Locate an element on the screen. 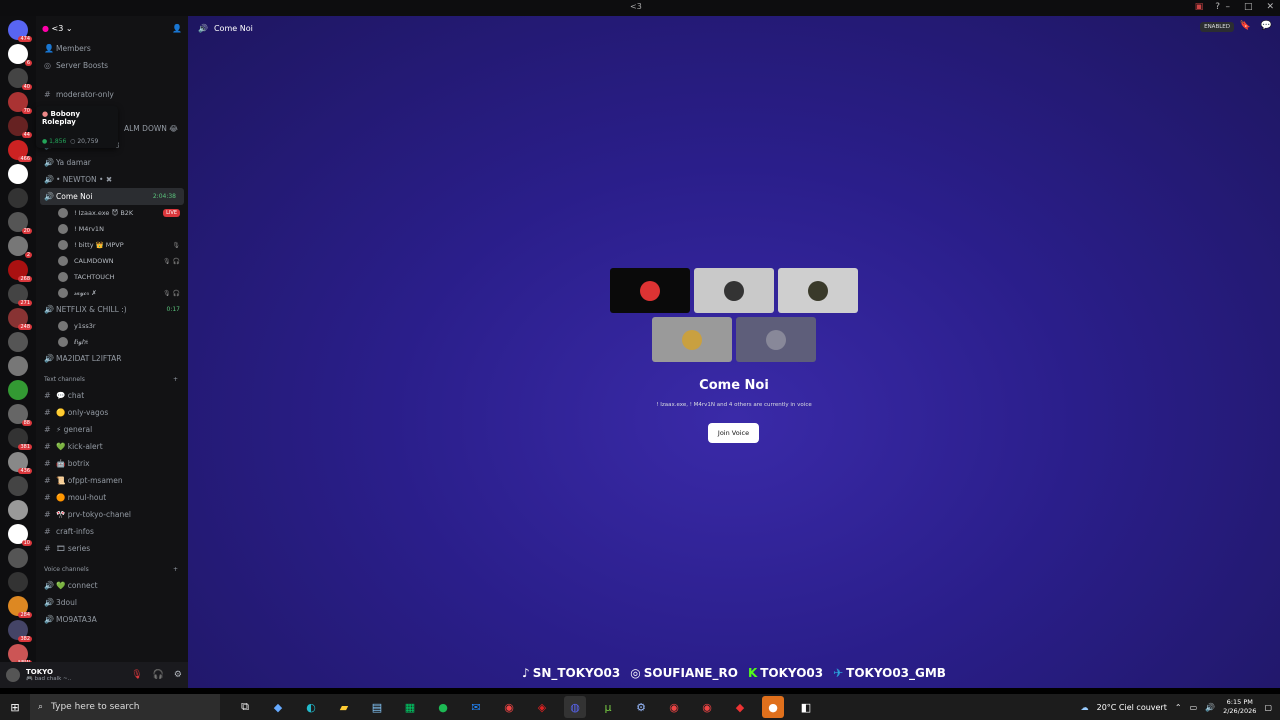 This screenshot has width=1280, height=720. channel-item: # 🟡 only-vagos is located at coordinates (112, 412).